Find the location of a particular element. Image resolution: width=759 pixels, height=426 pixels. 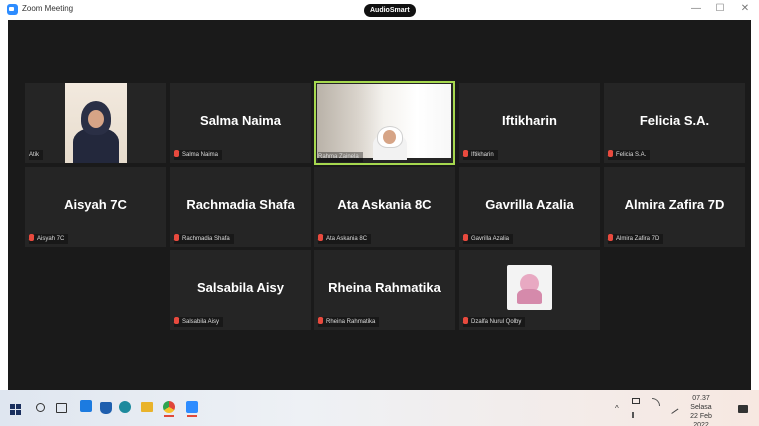

participant-label: Atik is located at coordinates (36, 155).